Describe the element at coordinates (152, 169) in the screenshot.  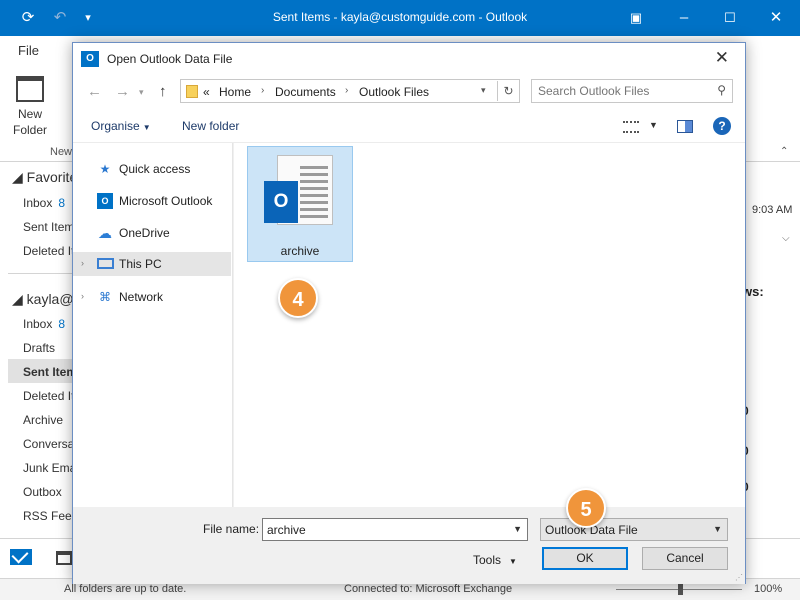
I see `tree-item-quick-access: ★ Quick access` at that location.